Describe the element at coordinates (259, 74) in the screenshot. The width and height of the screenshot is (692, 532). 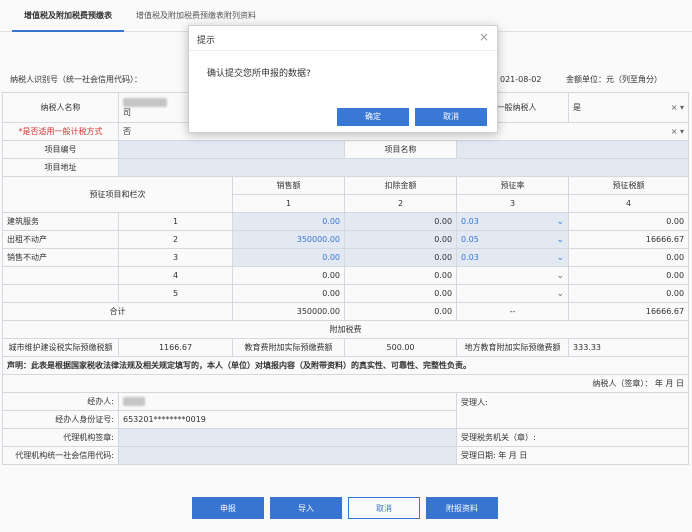
I see `dialog-message: 确认提交您所申报的数据?` at that location.